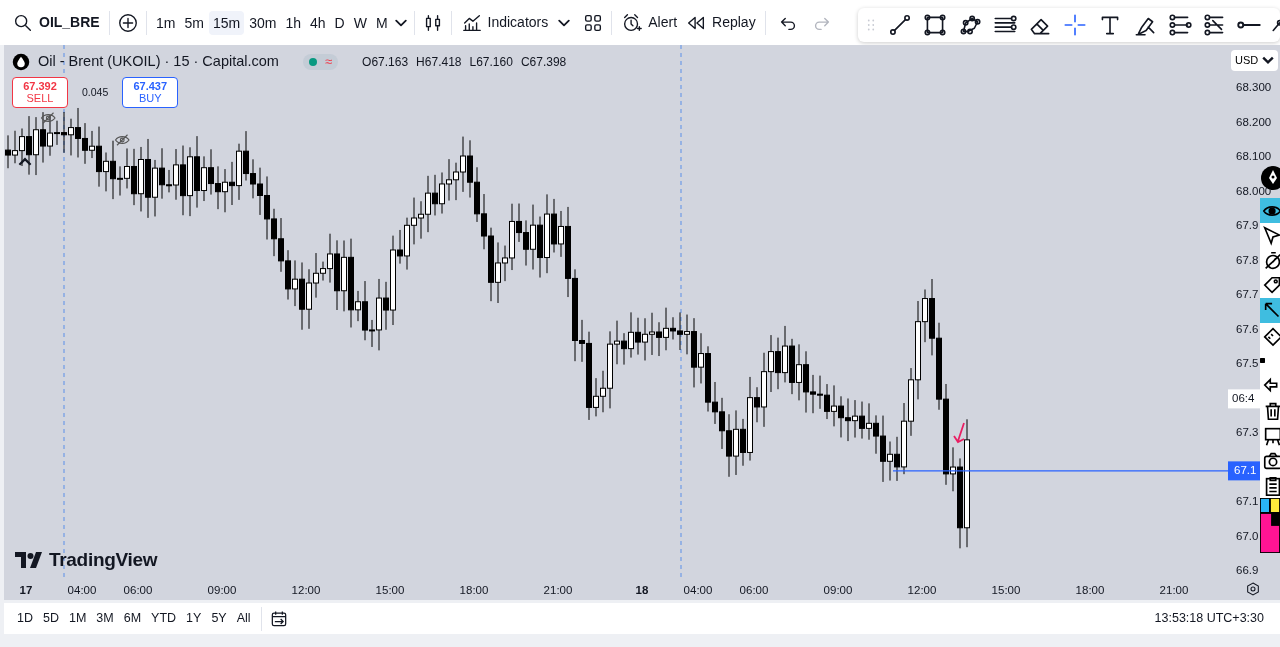 This screenshot has height=647, width=1280. I want to click on interval-tab: 1m, so click(166, 22).